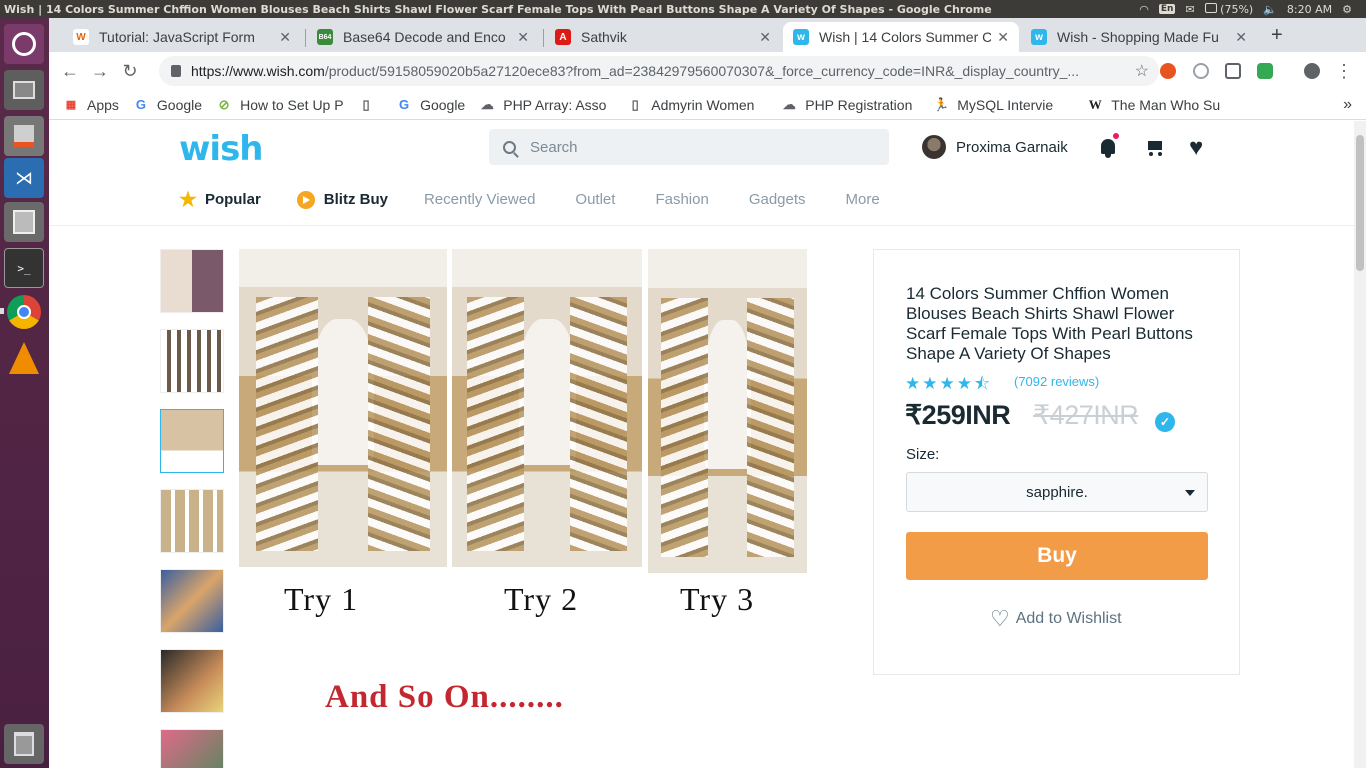 This screenshot has width=1366, height=768. Describe the element at coordinates (1347, 9) in the screenshot. I see `settings-gear-icon: ⚙` at that location.